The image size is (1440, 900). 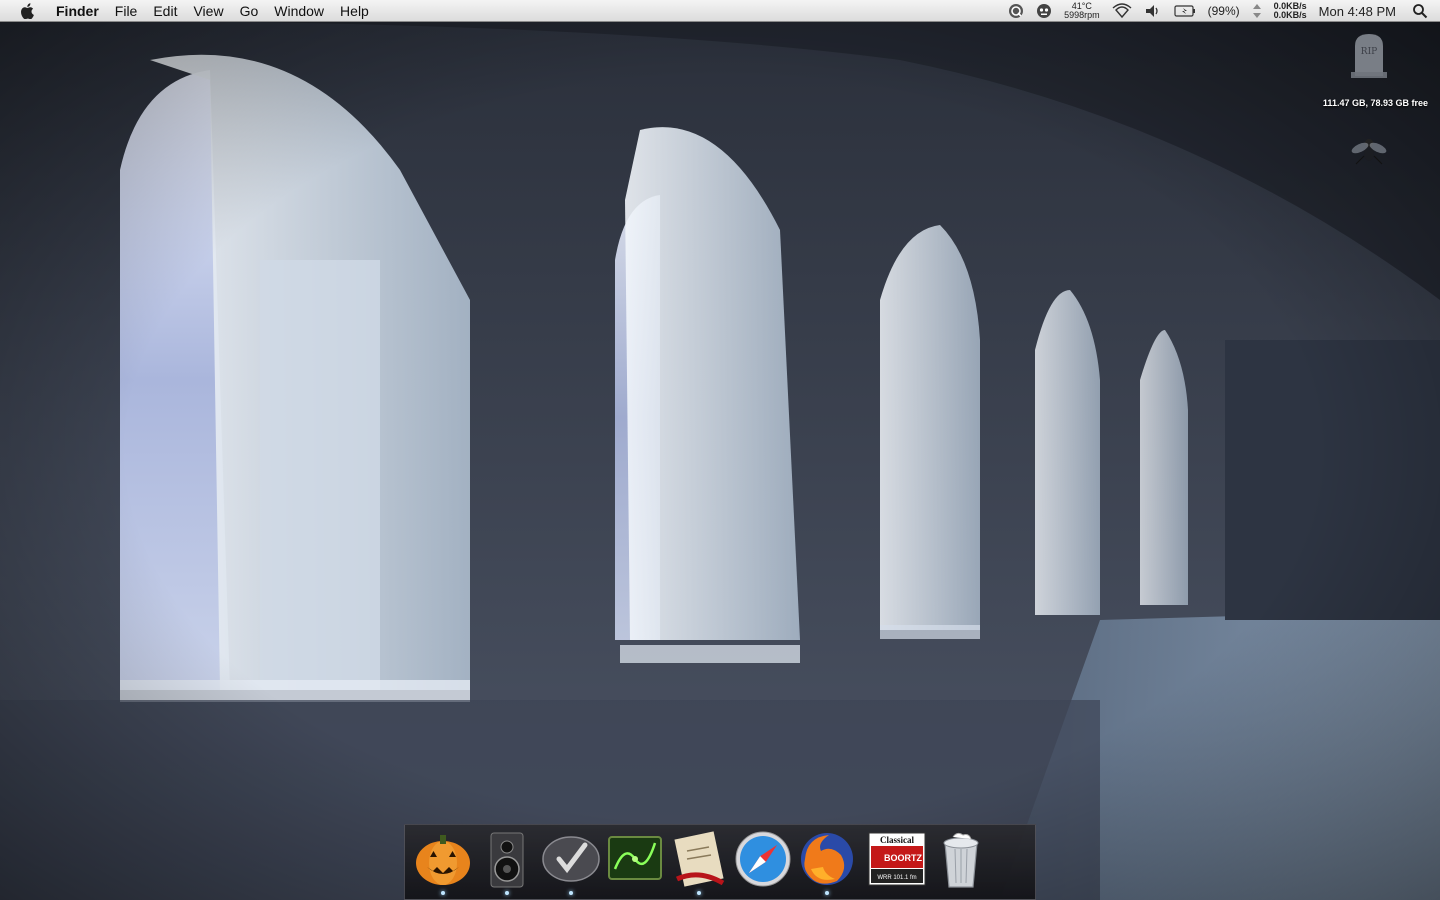 What do you see at coordinates (1044, 11) in the screenshot?
I see `hardware-monitor-icon` at bounding box center [1044, 11].